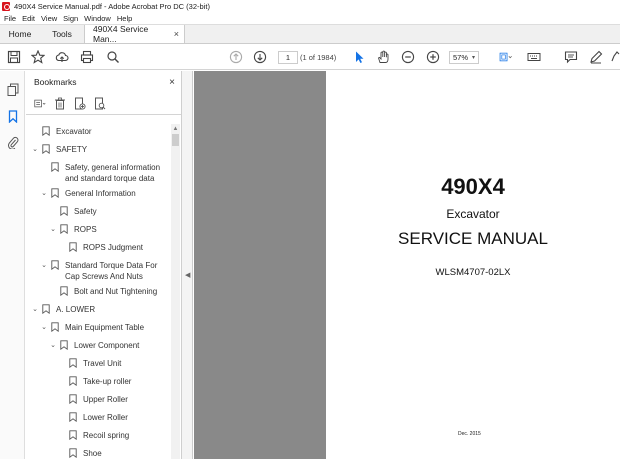 The width and height of the screenshot is (620, 459). What do you see at coordinates (12, 89) in the screenshot?
I see `page-thumbnails-icon` at bounding box center [12, 89].